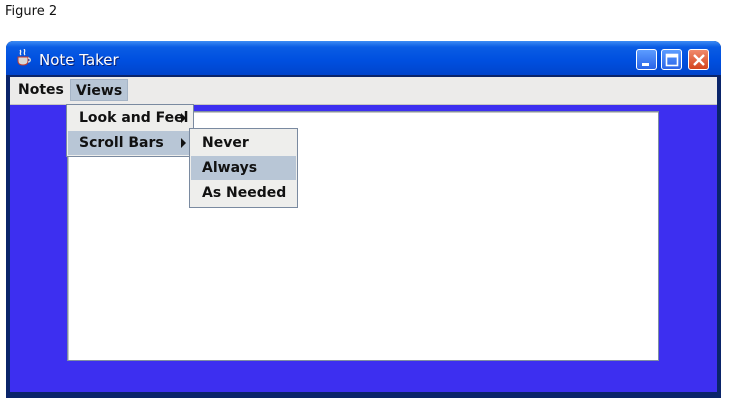 This screenshot has height=407, width=735. What do you see at coordinates (24, 57) in the screenshot?
I see `java-cup-icon` at bounding box center [24, 57].